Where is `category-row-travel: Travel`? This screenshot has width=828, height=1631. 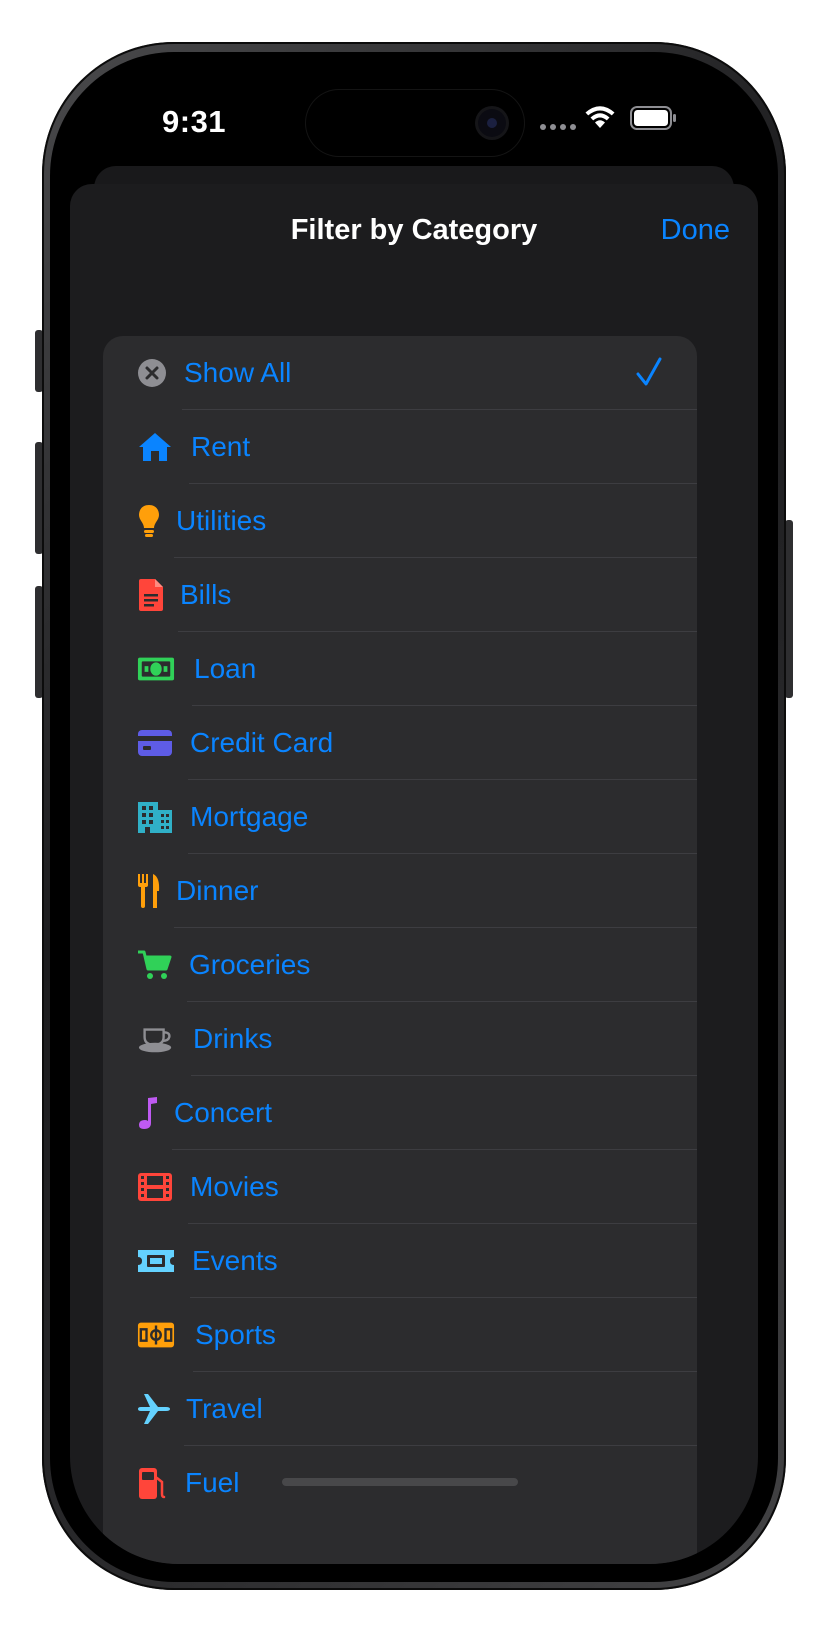
category-row-travel: Travel is located at coordinates (400, 1409).